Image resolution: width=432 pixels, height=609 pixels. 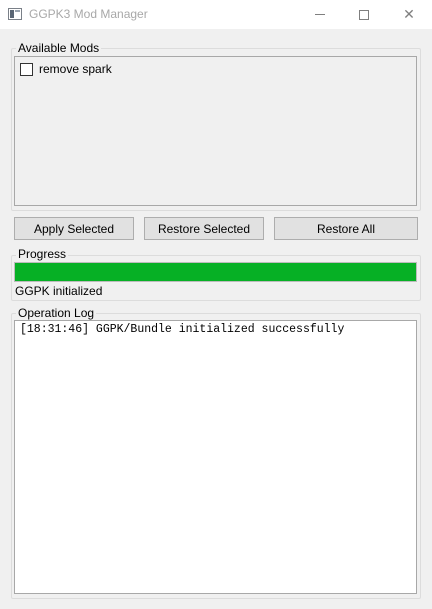 I want to click on restore-selected-button: Restore Selected, so click(x=204, y=228).